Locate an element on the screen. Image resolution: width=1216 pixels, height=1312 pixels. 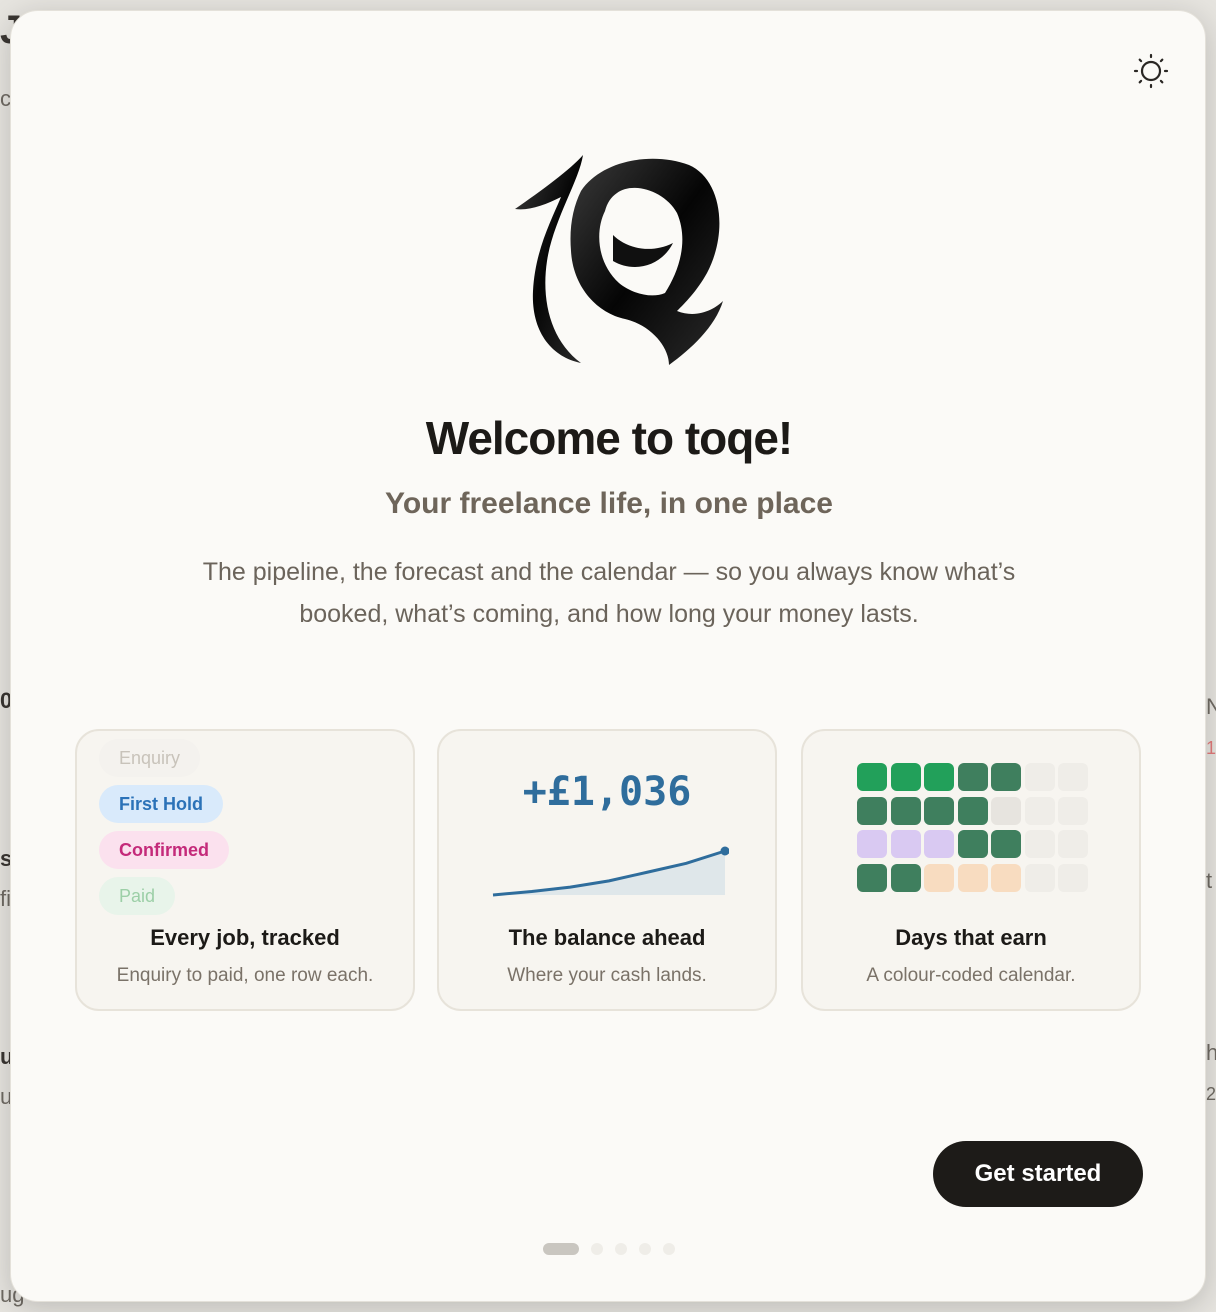
welcome-title: Welcome to toqe! is located at coordinates (609, 438).